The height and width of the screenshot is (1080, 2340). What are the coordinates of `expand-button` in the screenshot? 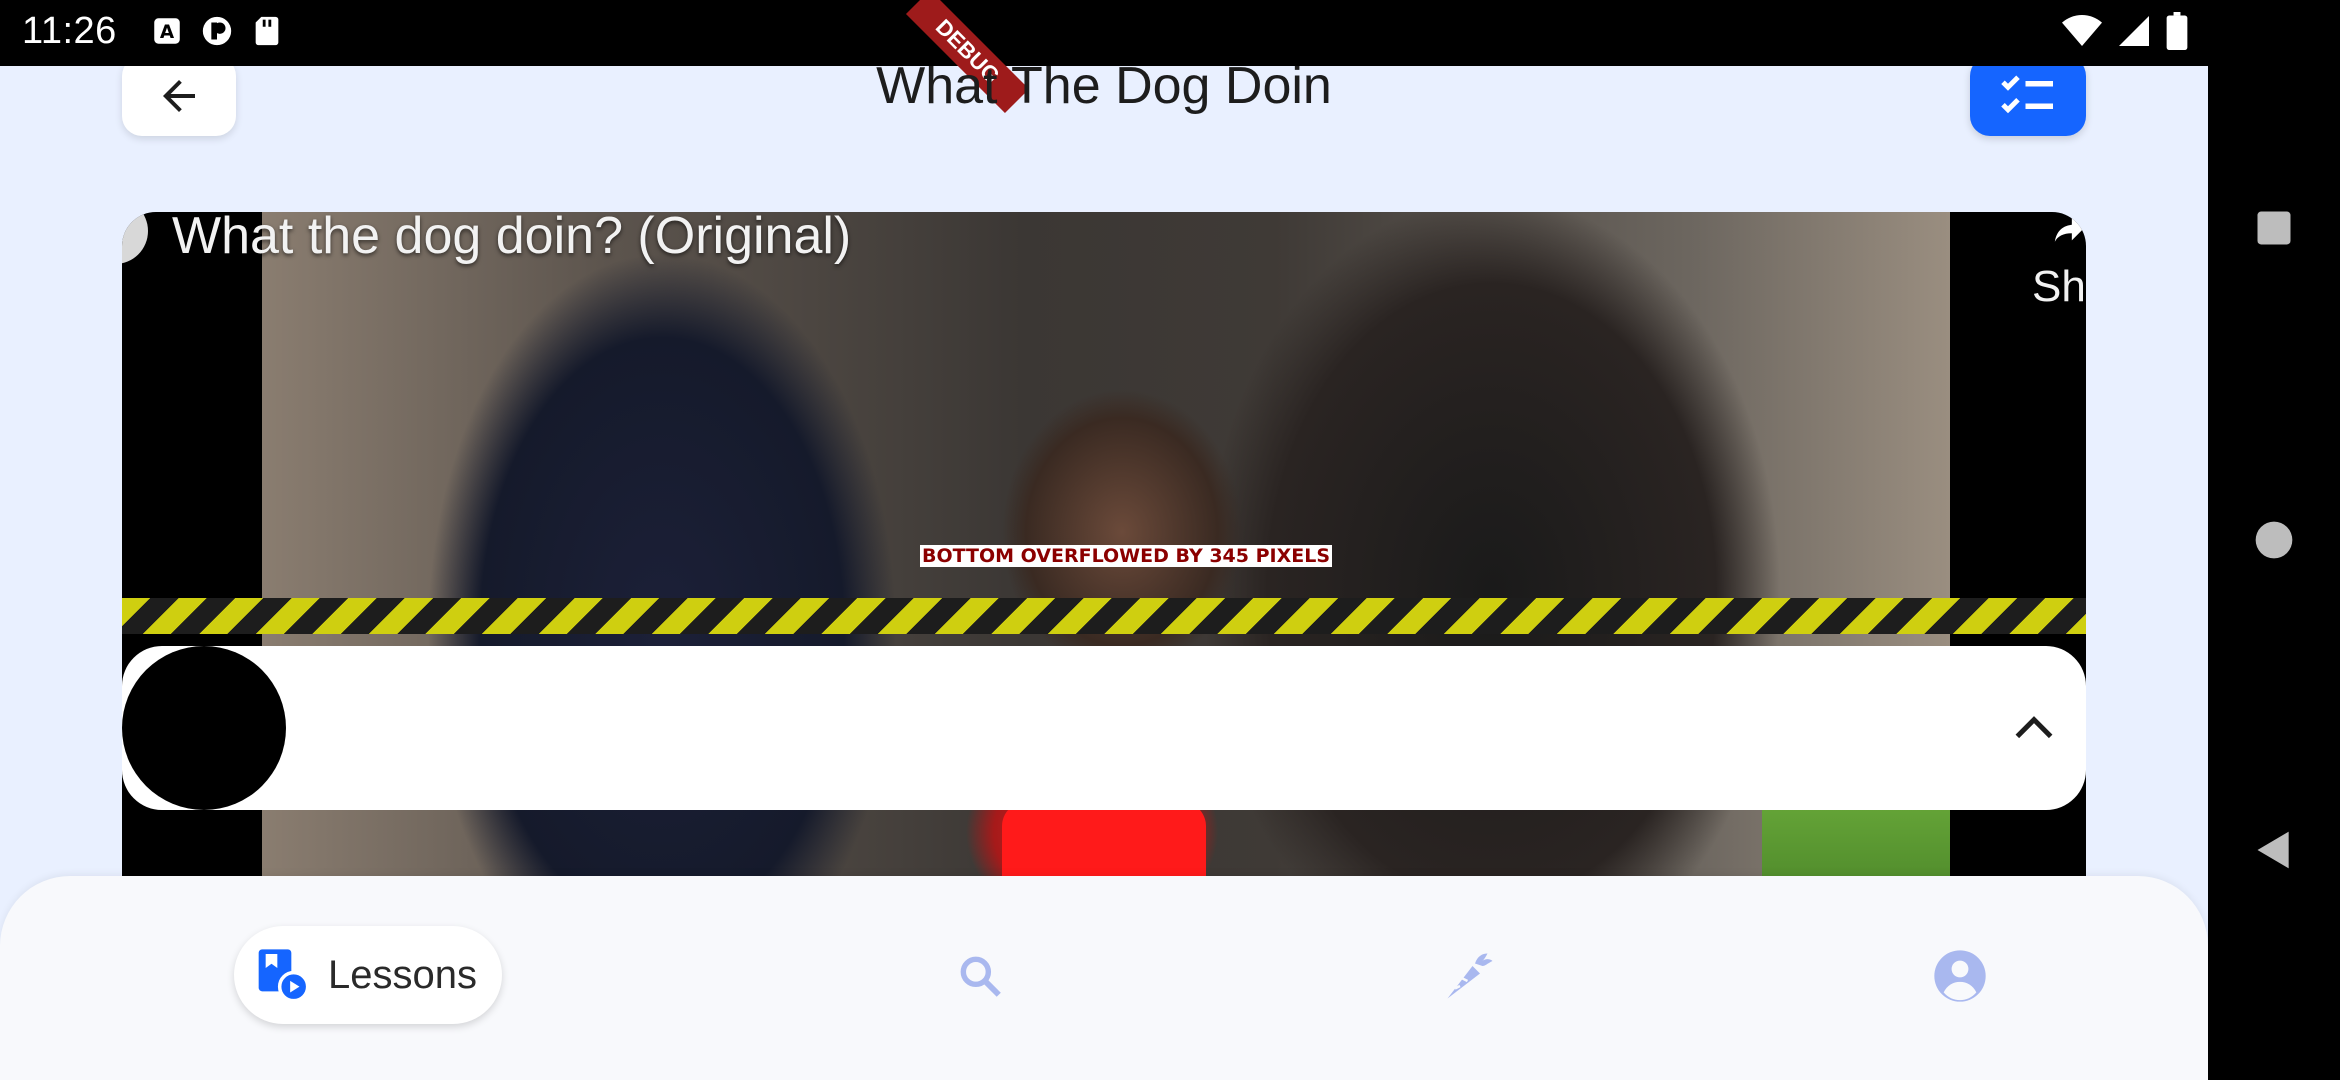 It's located at (2034, 728).